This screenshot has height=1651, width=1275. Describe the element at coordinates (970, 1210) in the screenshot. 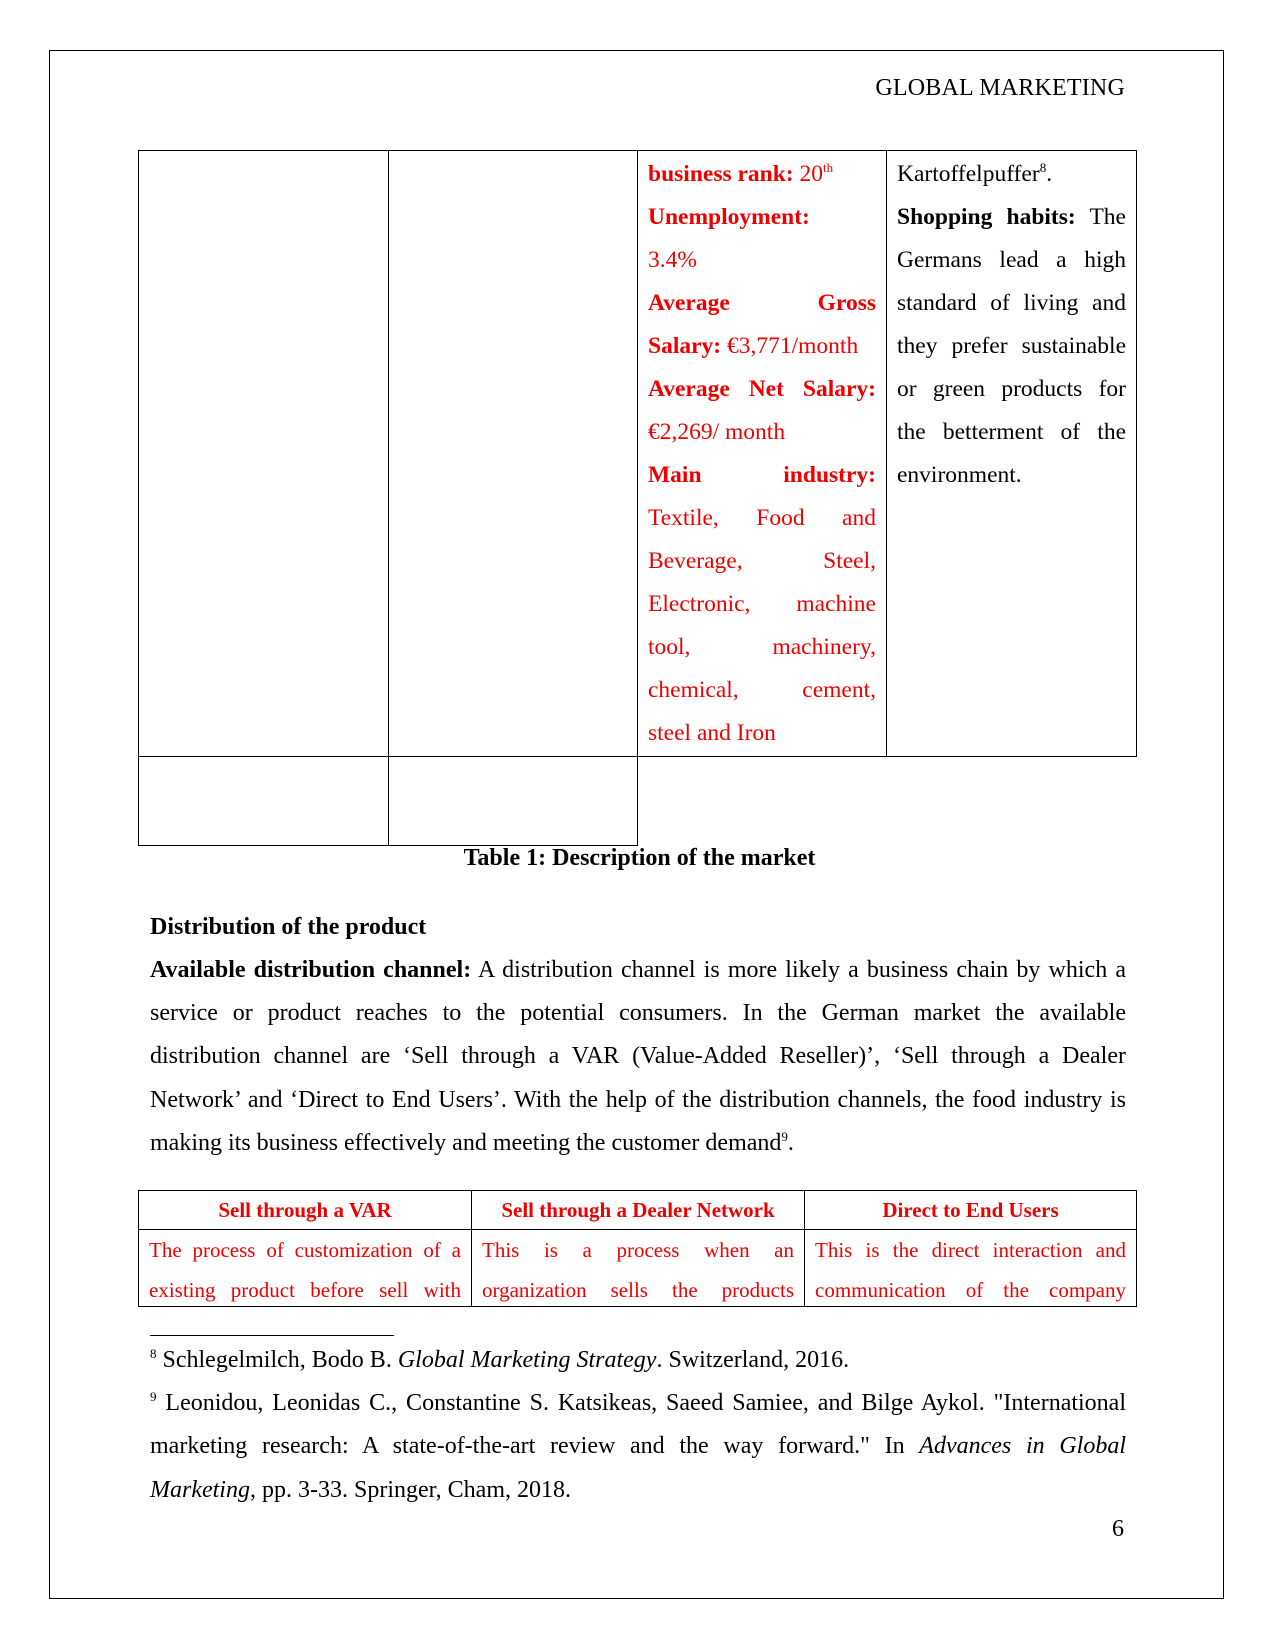

I see `column-header: Direct to End Users` at that location.